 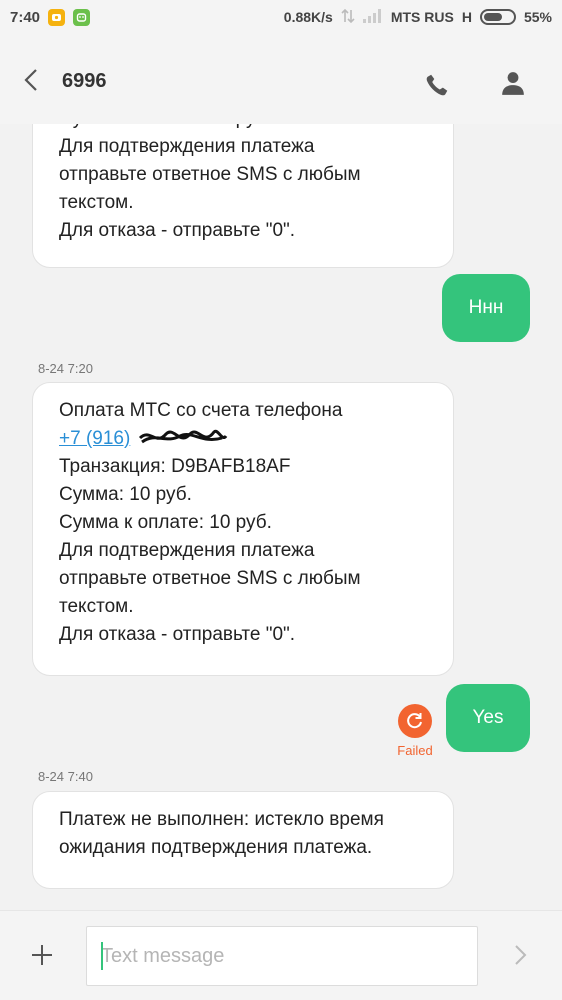 I want to click on yellow-notification-icon, so click(x=57, y=17).